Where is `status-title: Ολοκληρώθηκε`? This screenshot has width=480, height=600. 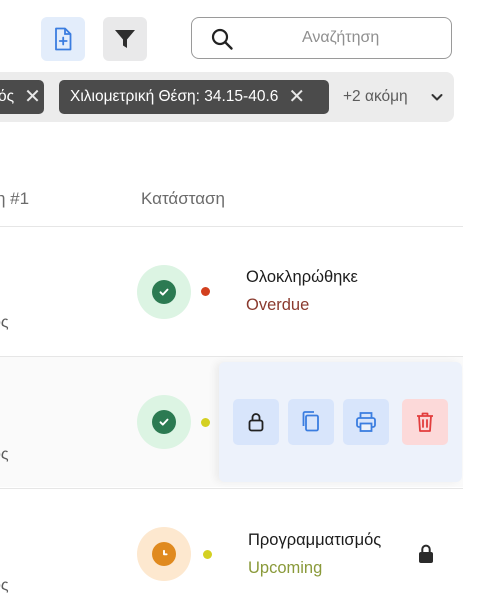
status-title: Ολοκληρώθηκε is located at coordinates (302, 277).